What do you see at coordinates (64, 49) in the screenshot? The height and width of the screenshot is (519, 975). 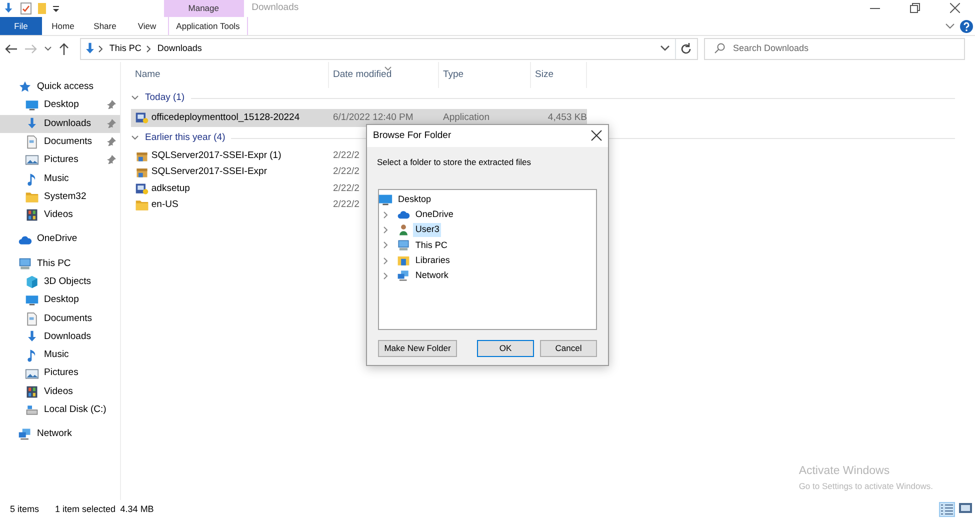 I see `up-icon` at bounding box center [64, 49].